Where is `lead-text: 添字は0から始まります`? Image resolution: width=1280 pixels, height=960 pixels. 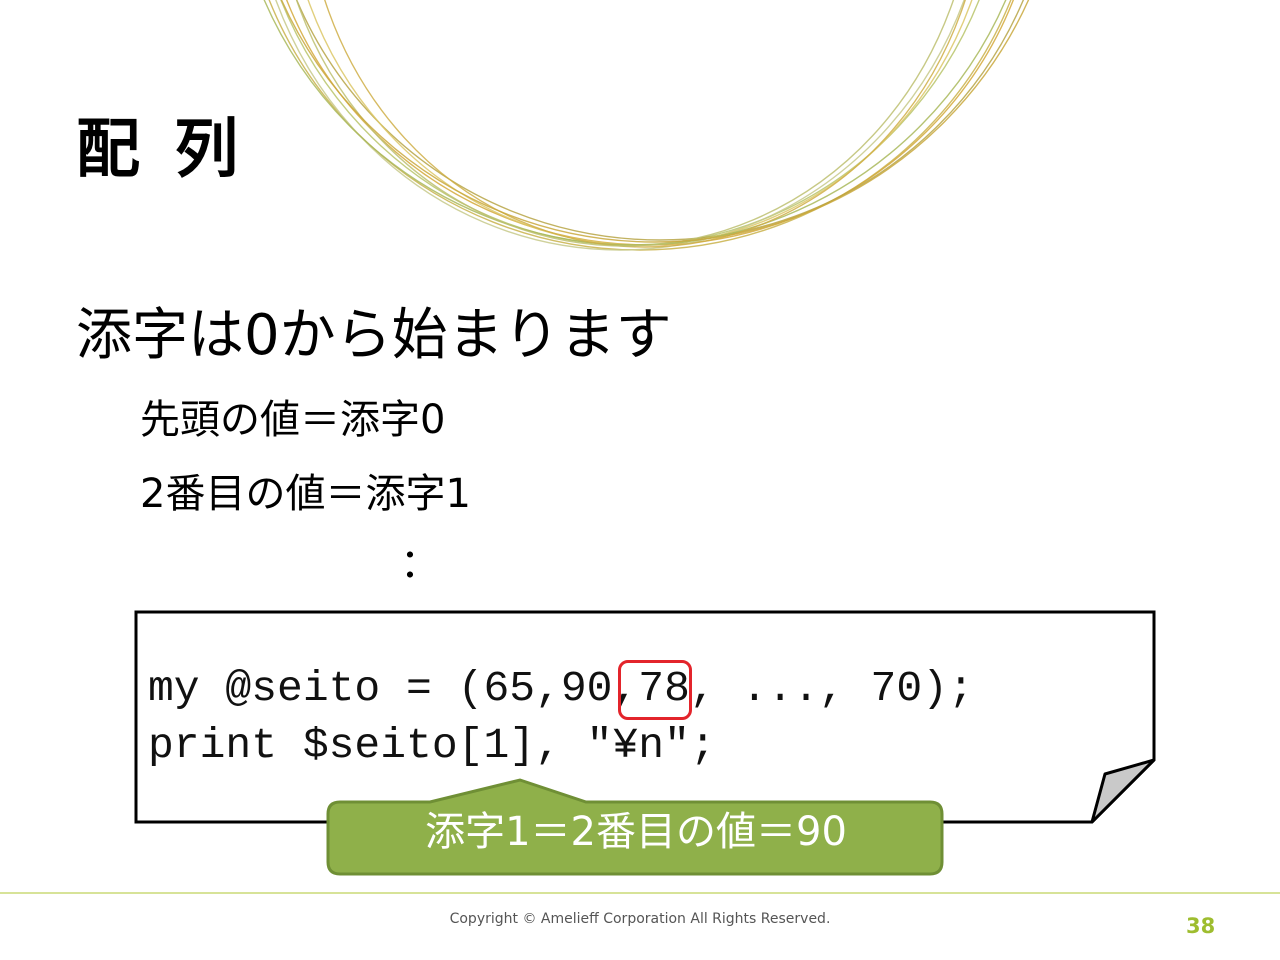 lead-text: 添字は0から始まります is located at coordinates (374, 335).